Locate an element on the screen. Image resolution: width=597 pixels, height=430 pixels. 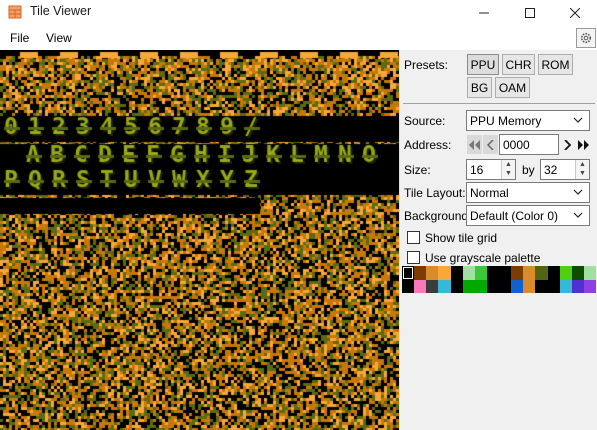
previous-page-button is located at coordinates (490, 144).